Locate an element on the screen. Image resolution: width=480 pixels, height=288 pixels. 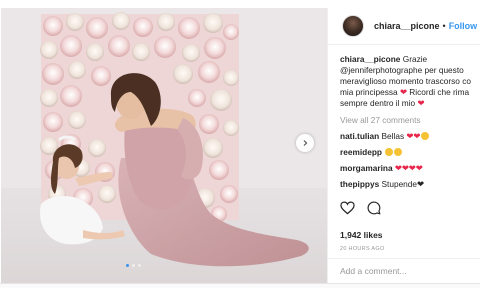
comment-item: nati.tulian Bellas ❤❤ is located at coordinates (410, 136).